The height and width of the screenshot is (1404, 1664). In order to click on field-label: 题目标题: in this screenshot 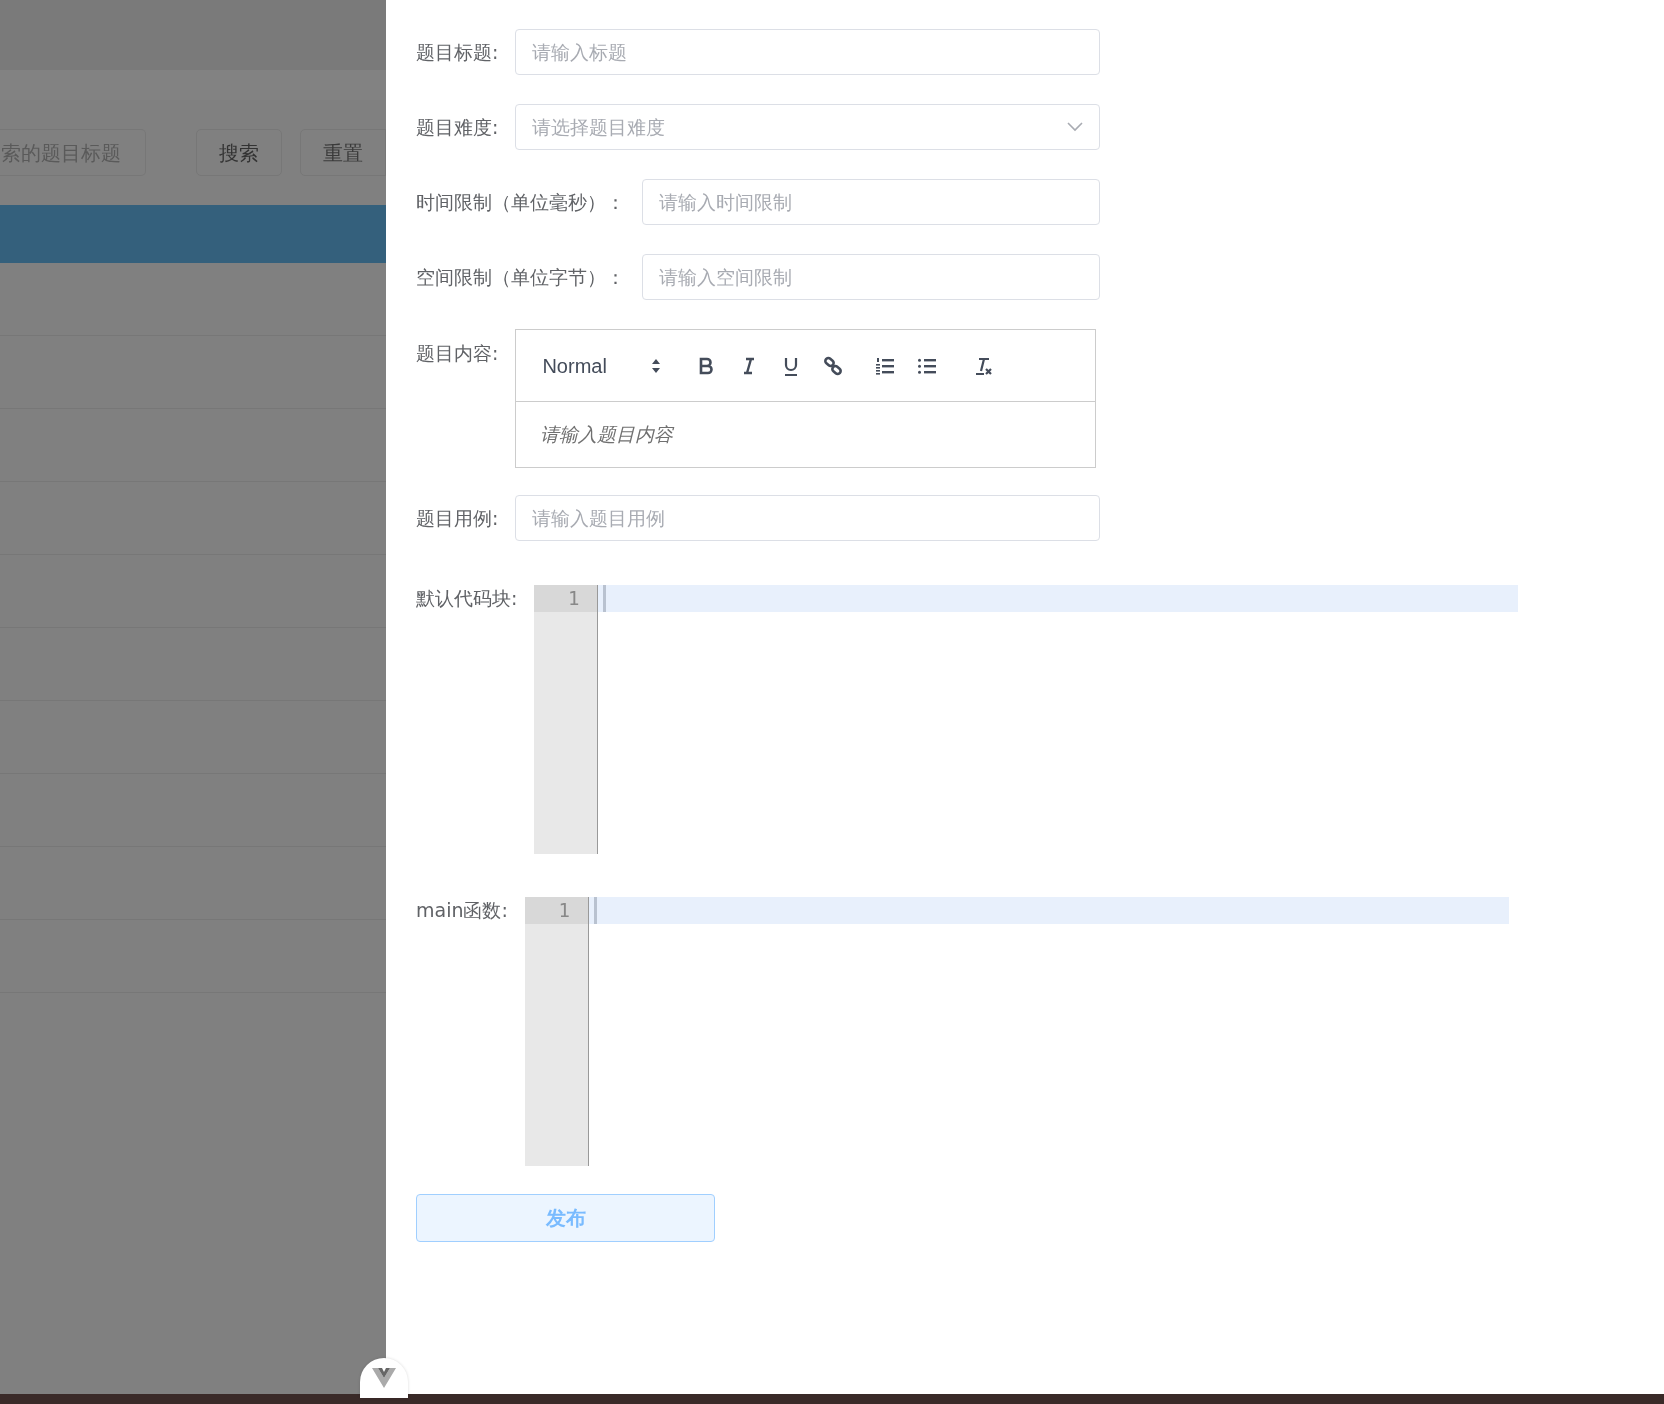, I will do `click(457, 52)`.